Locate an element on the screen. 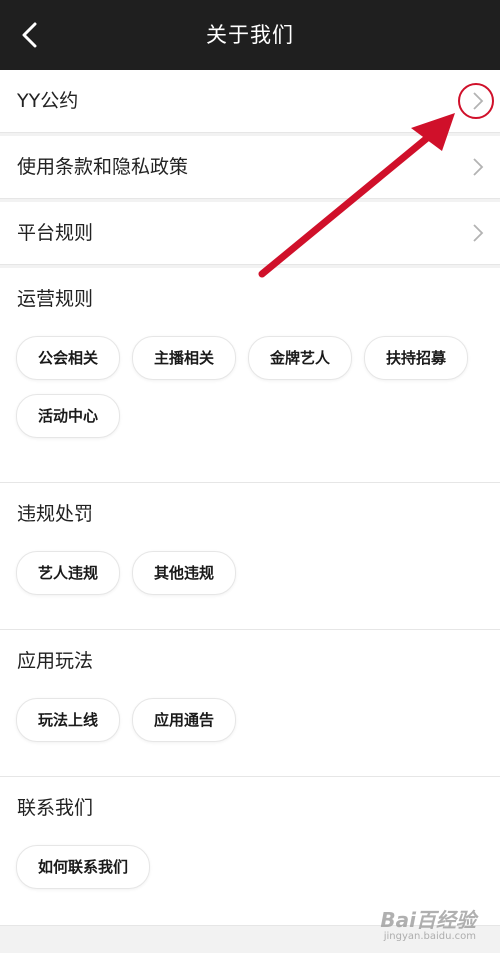  chip-support-recruit: 扶持招募 is located at coordinates (416, 358).